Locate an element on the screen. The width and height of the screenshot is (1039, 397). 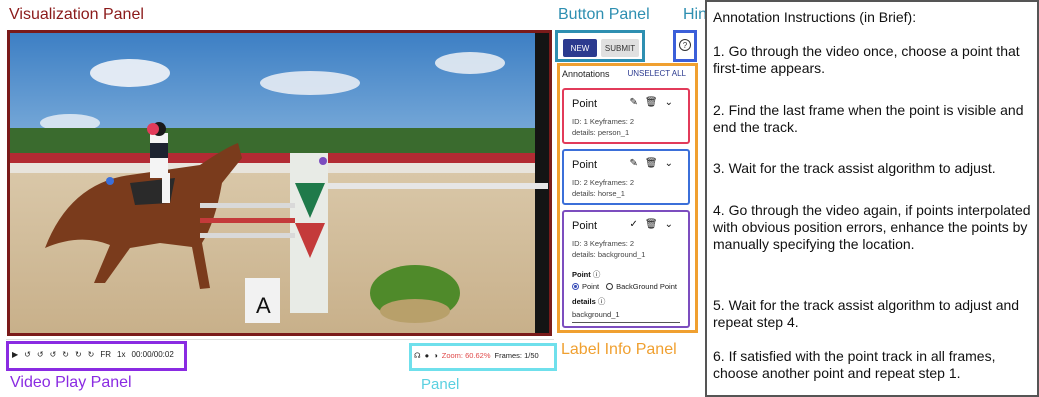
card-details: details: horse_1 is located at coordinates (598, 193).